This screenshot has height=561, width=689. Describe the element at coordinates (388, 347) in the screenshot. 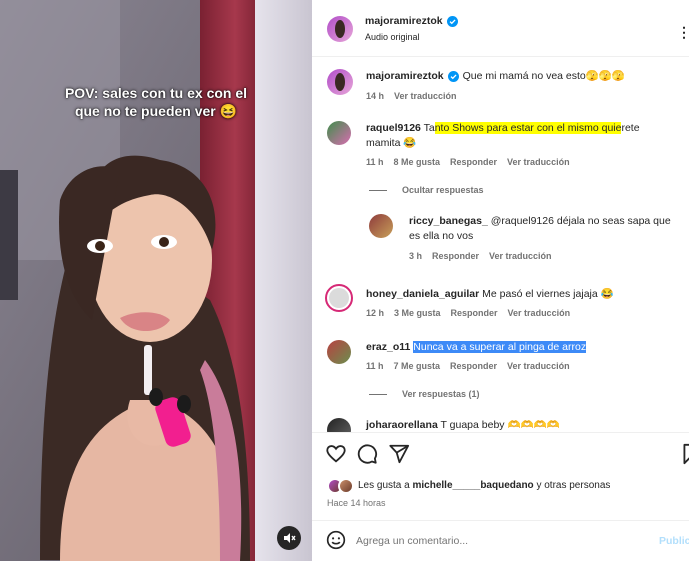

I see `comment-username: eraz_o11` at that location.